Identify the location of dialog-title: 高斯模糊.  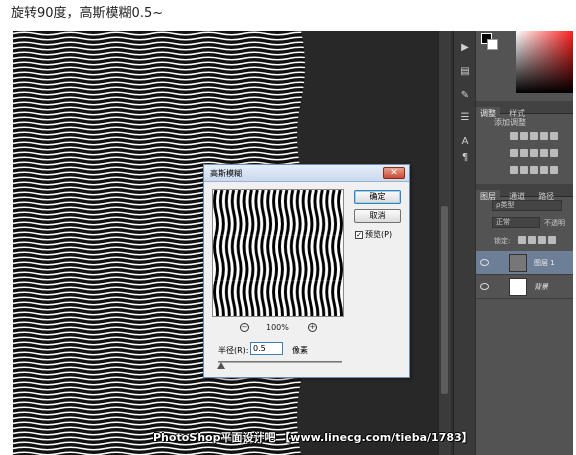
(226, 173).